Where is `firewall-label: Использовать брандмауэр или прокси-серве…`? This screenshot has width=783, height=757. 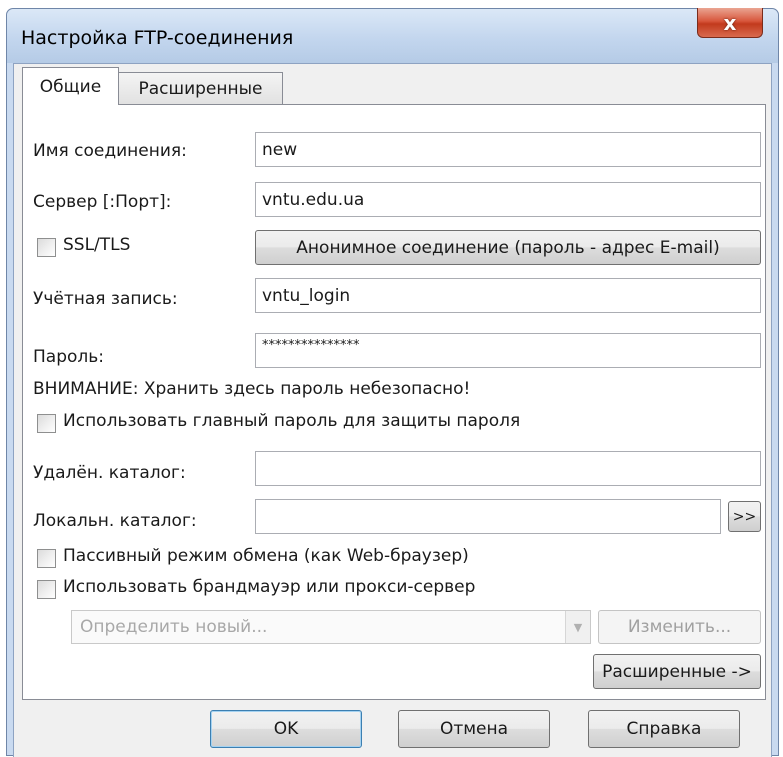
firewall-label: Использовать брандмауэр или прокси-серве… is located at coordinates (269, 587).